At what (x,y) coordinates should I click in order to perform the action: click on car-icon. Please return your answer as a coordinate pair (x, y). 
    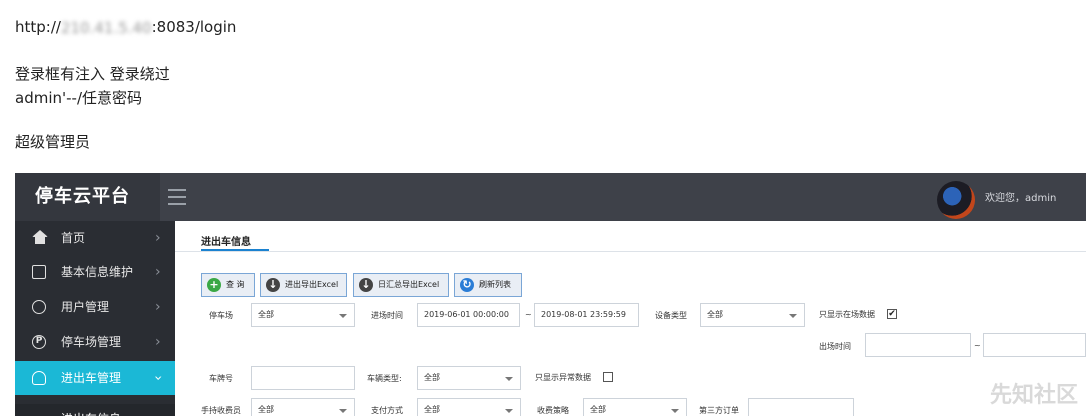
    Looking at the image, I should click on (39, 378).